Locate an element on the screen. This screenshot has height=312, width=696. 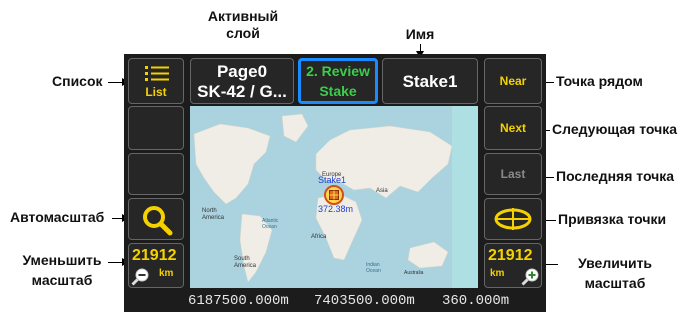
heading-value: 360.000m is located at coordinates (476, 301).